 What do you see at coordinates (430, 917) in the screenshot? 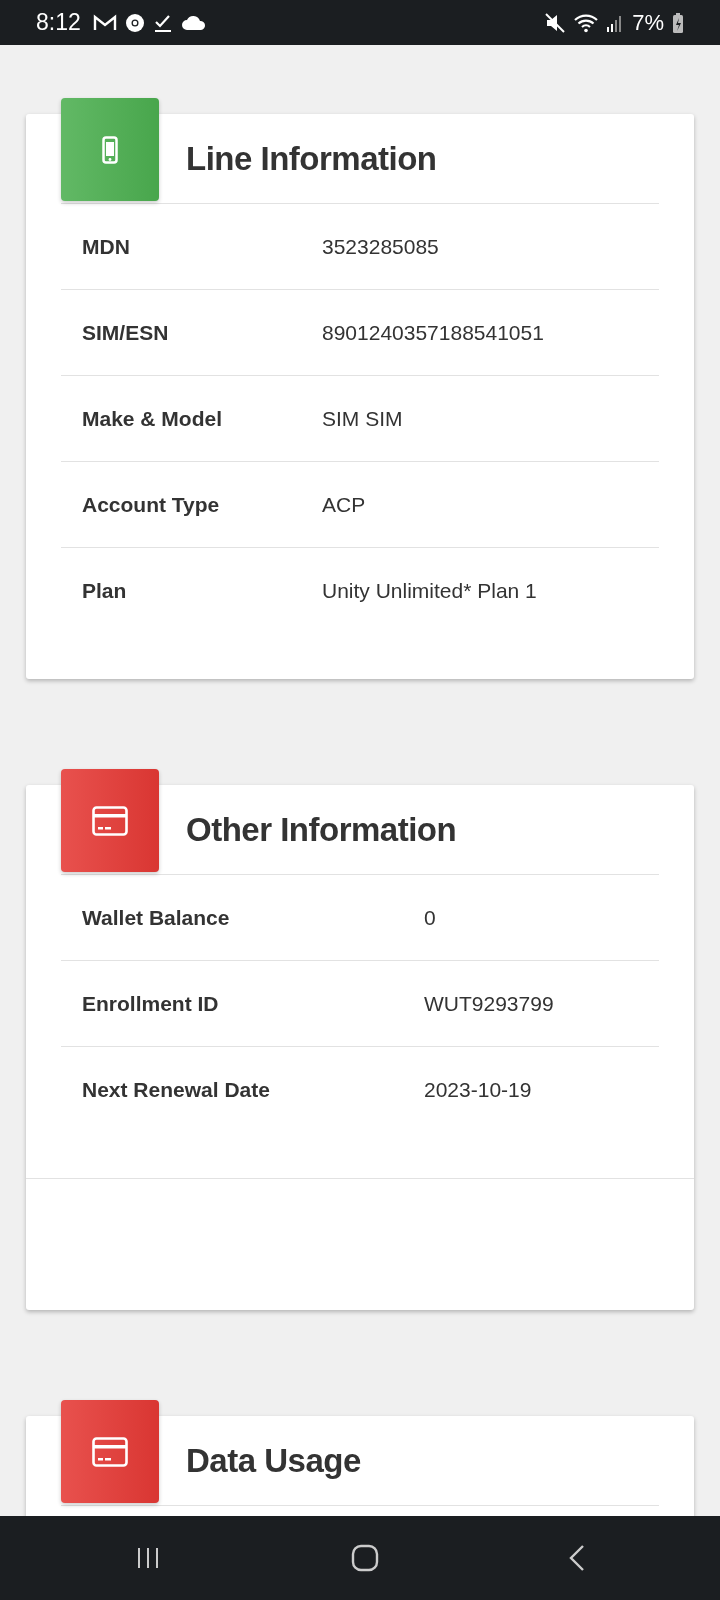
I see `field-value: 0` at bounding box center [430, 917].